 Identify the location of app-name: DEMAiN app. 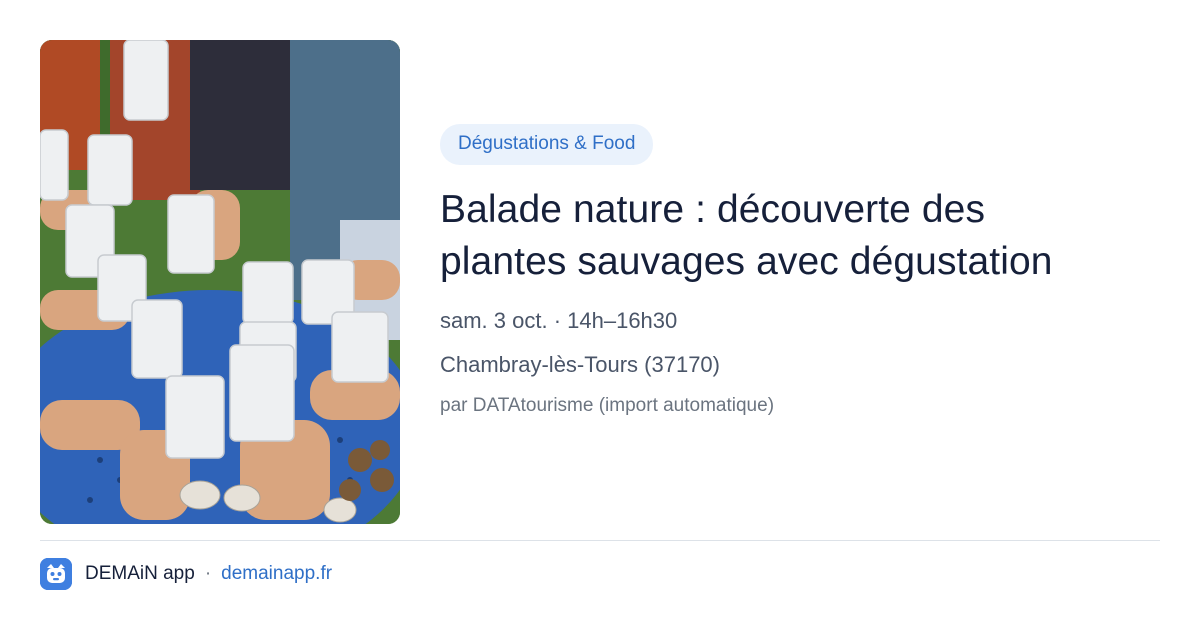
(140, 573).